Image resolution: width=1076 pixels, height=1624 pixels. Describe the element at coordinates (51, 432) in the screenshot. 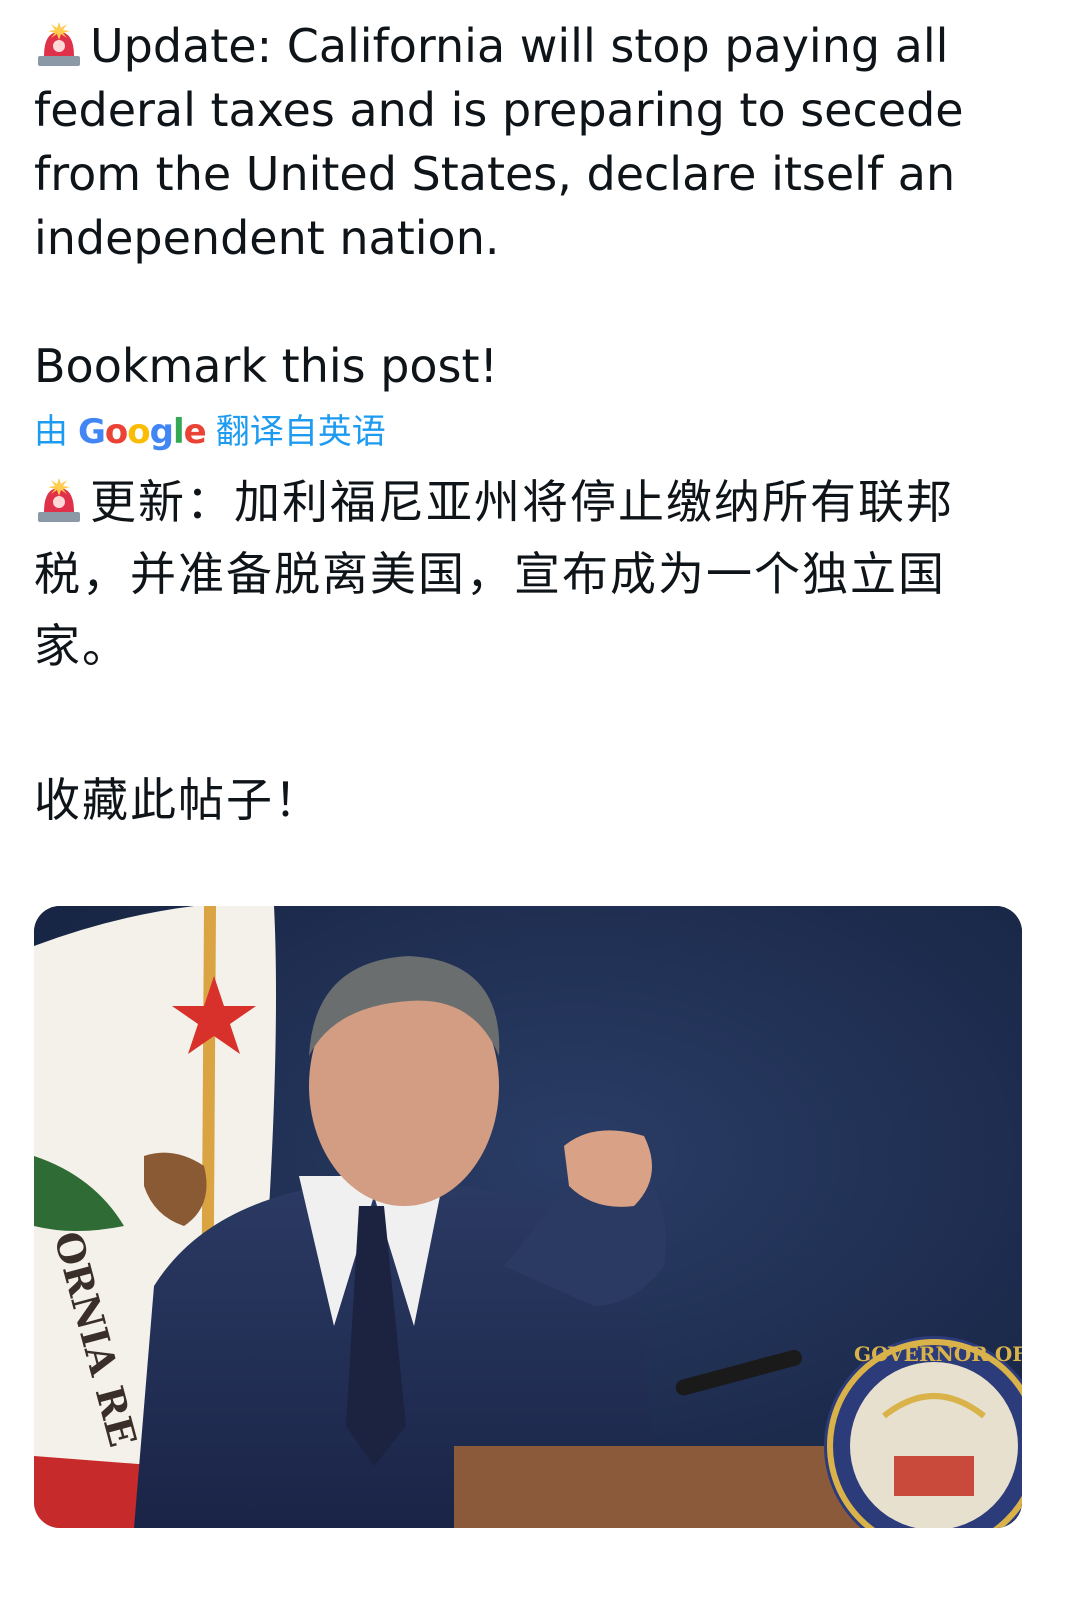

I see `translate-prefix: 由` at that location.